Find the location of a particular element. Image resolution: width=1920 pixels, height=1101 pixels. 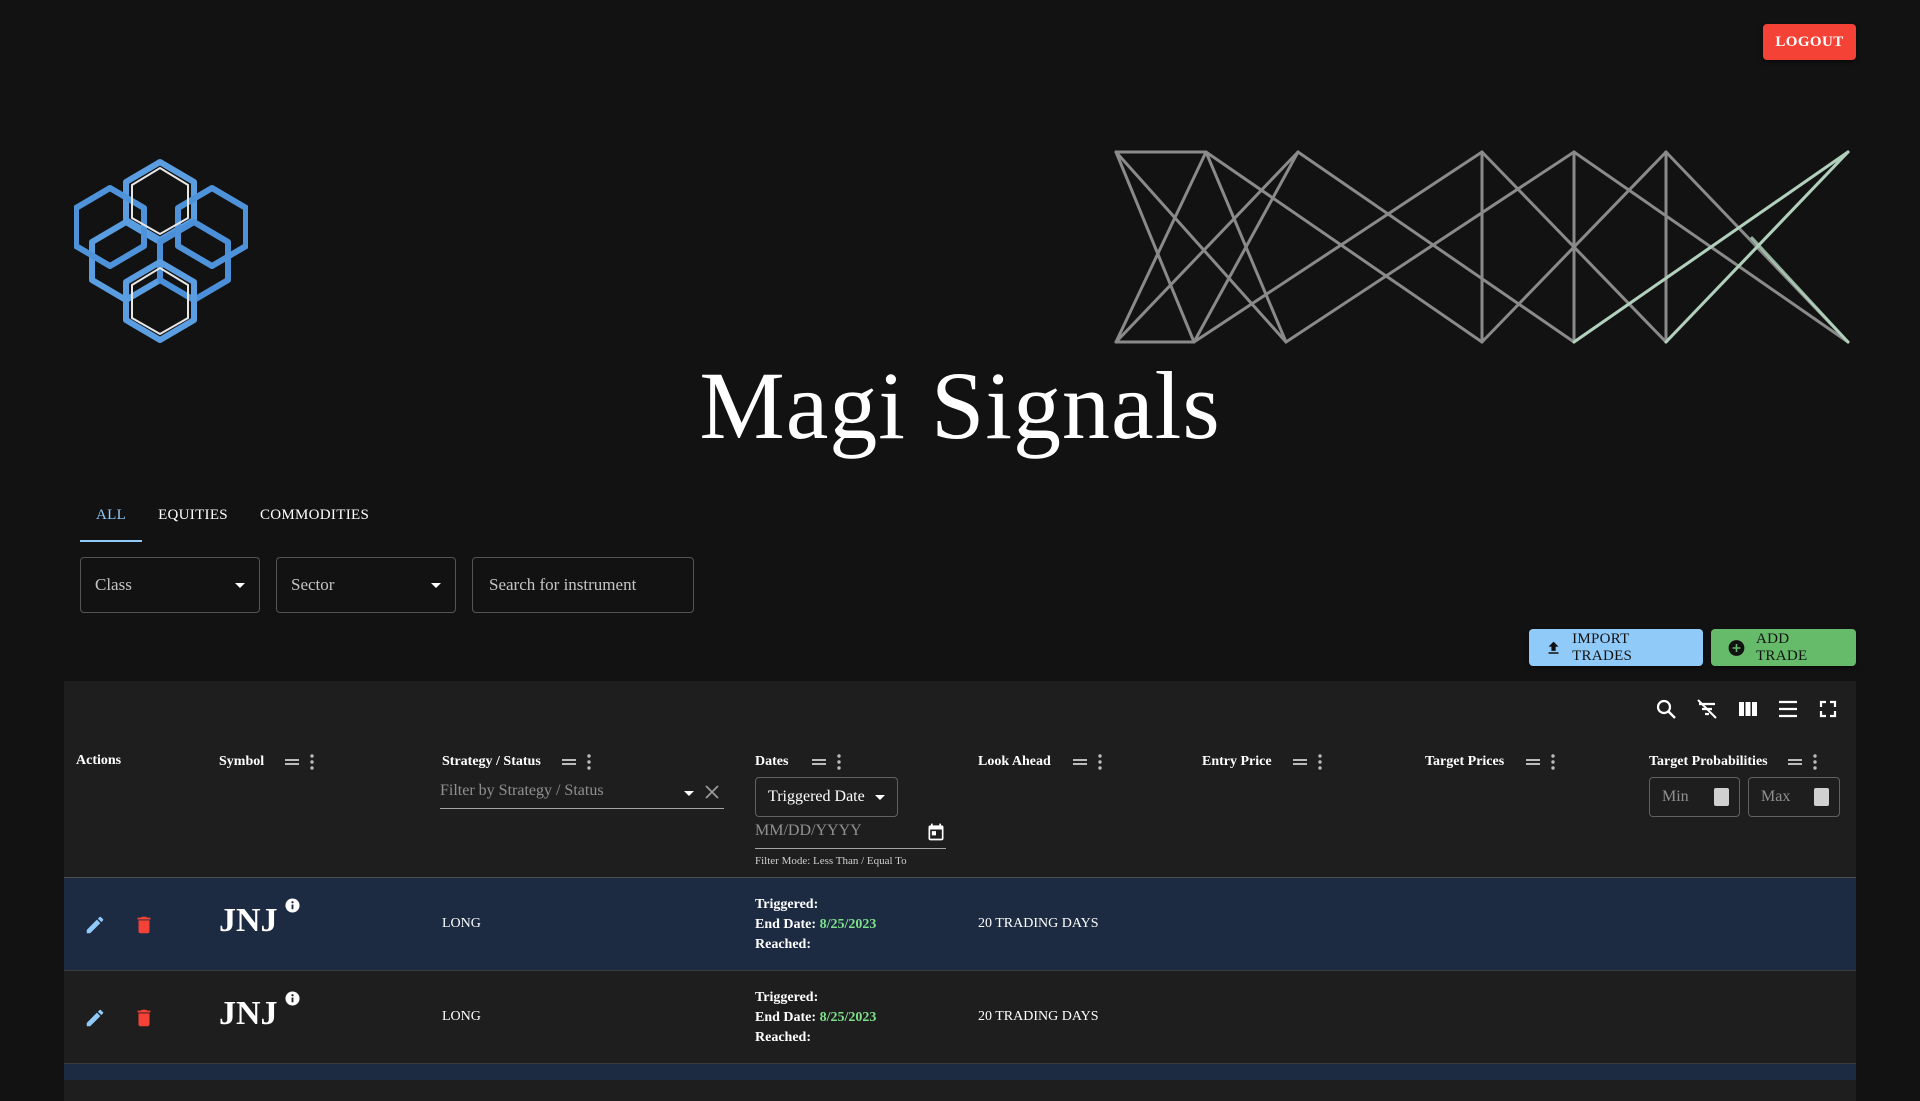

class-select-label: Class is located at coordinates (113, 584).